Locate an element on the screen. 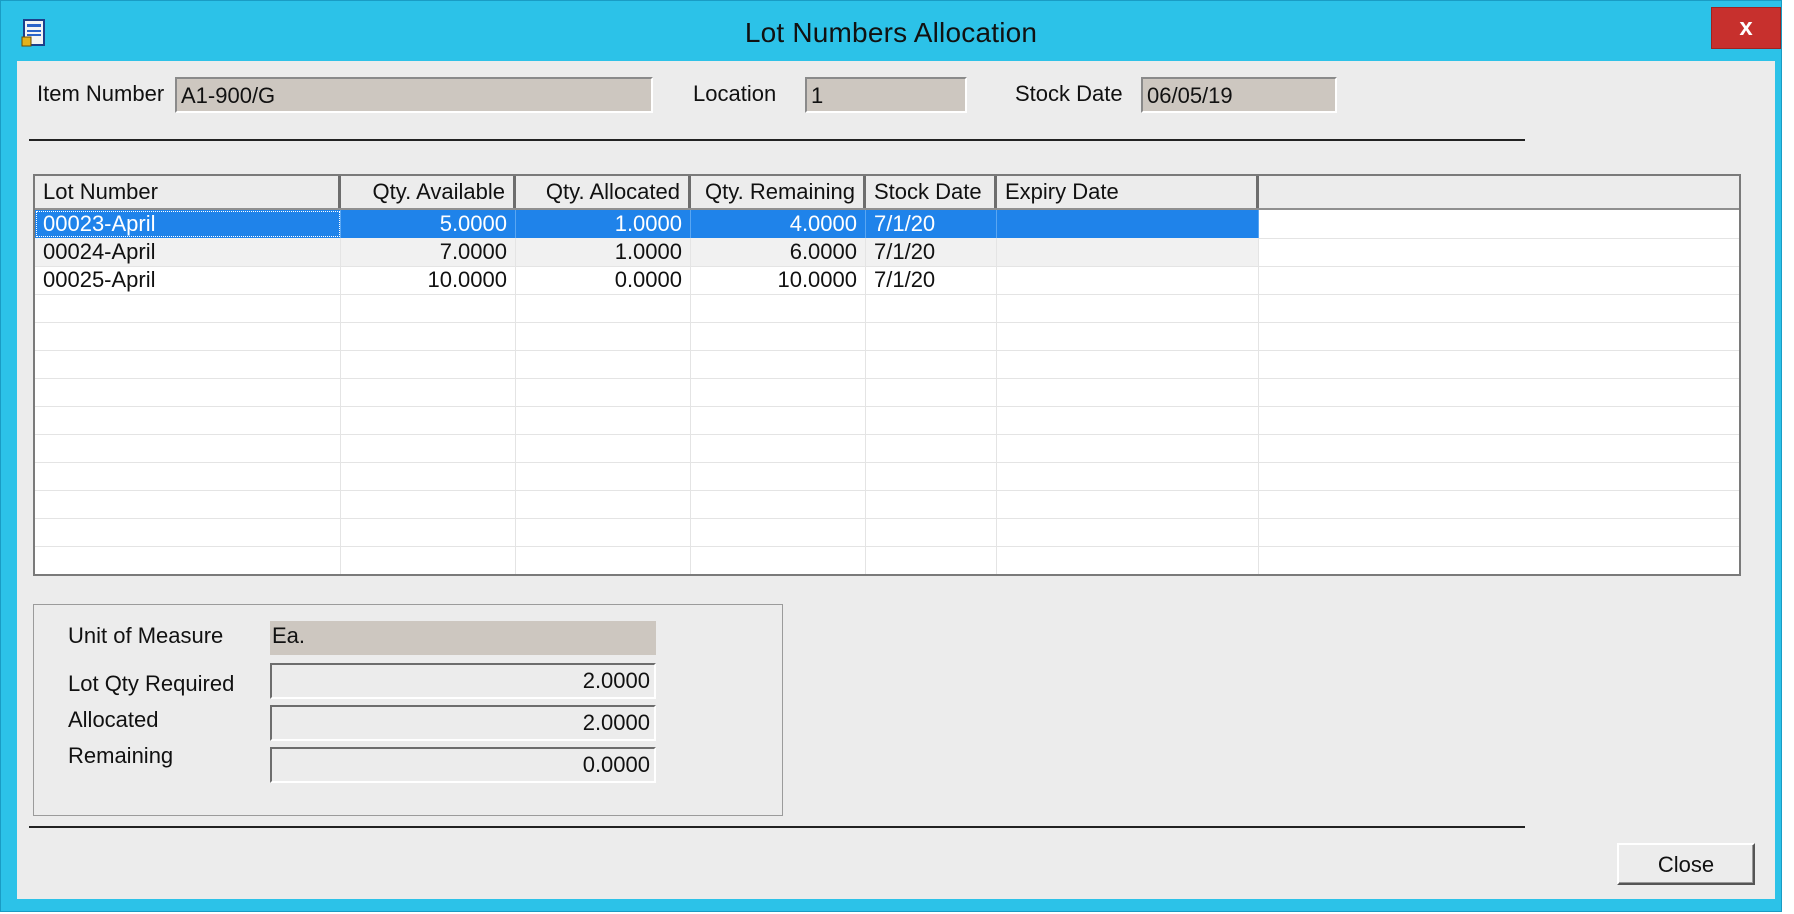 This screenshot has height=914, width=1794. remaining-field: 0.0000 is located at coordinates (463, 765).